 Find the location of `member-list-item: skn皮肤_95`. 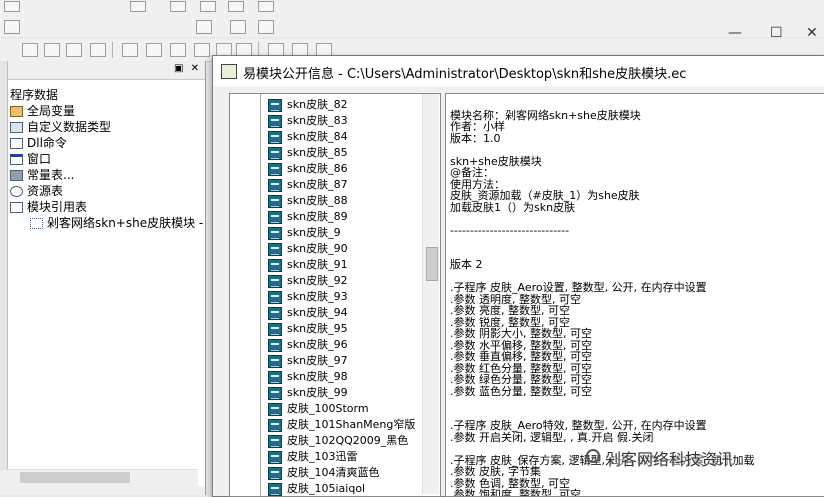

member-list-item: skn皮肤_95 is located at coordinates (308, 329).